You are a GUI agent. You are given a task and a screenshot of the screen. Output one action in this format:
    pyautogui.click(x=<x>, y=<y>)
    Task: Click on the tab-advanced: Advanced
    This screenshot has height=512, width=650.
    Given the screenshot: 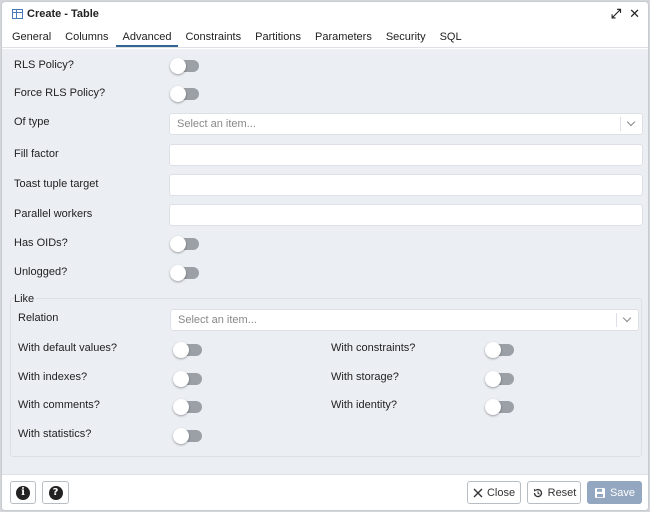 What is the action you would take?
    pyautogui.click(x=147, y=36)
    